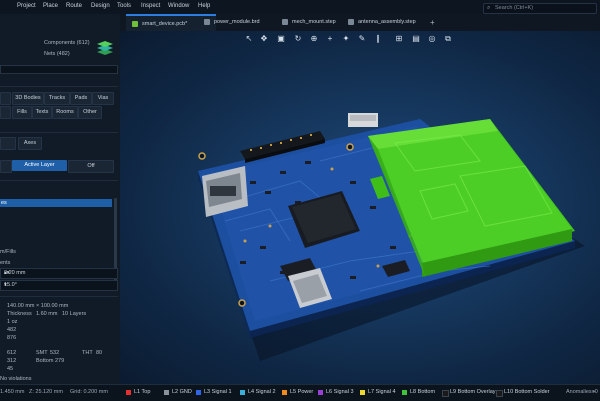 Image resolution: width=600 pixels, height=401 pixels. Describe the element at coordinates (47, 314) in the screenshot. I see `thickness-value: 1.60 mm` at that location.